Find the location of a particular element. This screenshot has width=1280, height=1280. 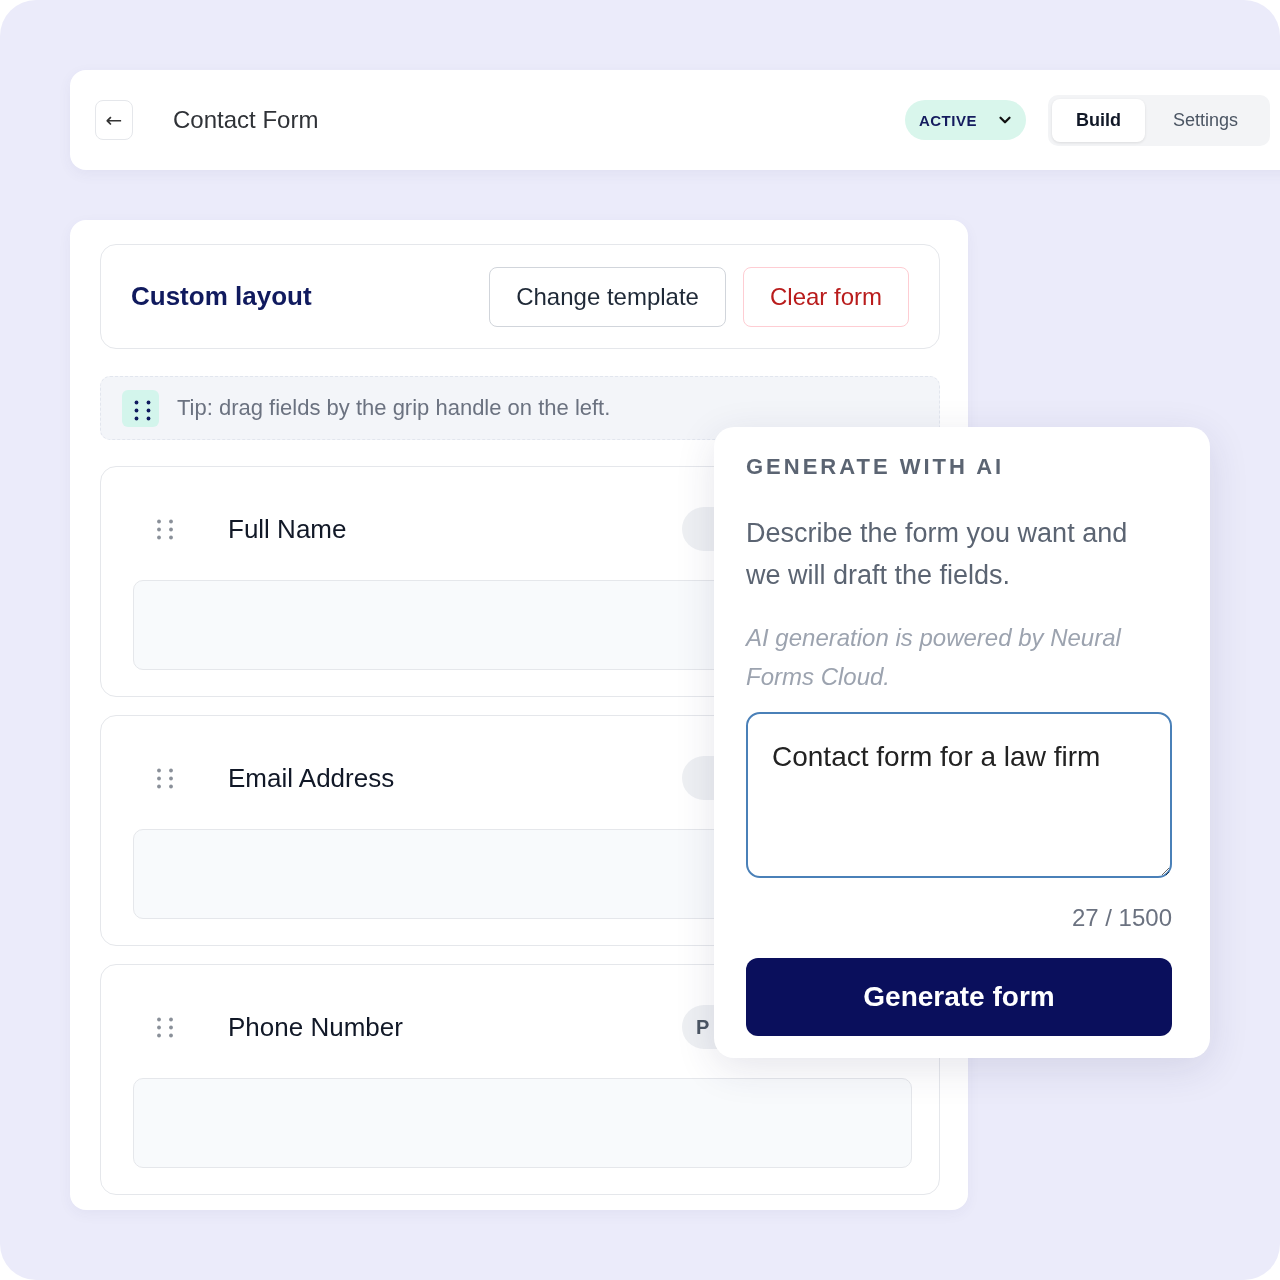

form-title: Contact Form is located at coordinates (246, 120).